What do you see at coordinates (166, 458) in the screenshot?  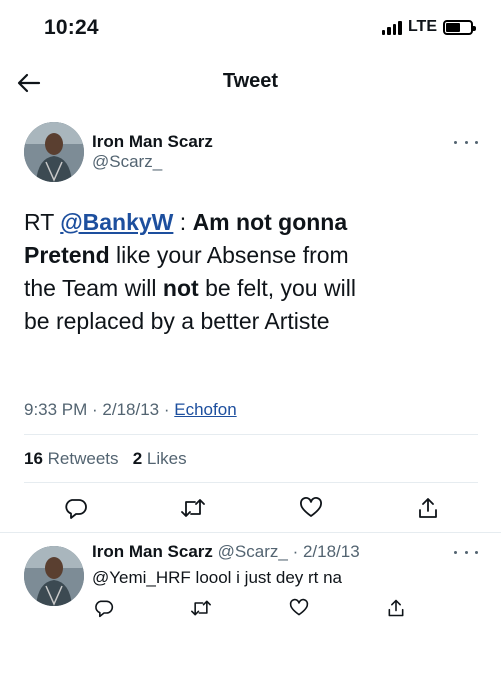 I see `likes-label: Likes` at bounding box center [166, 458].